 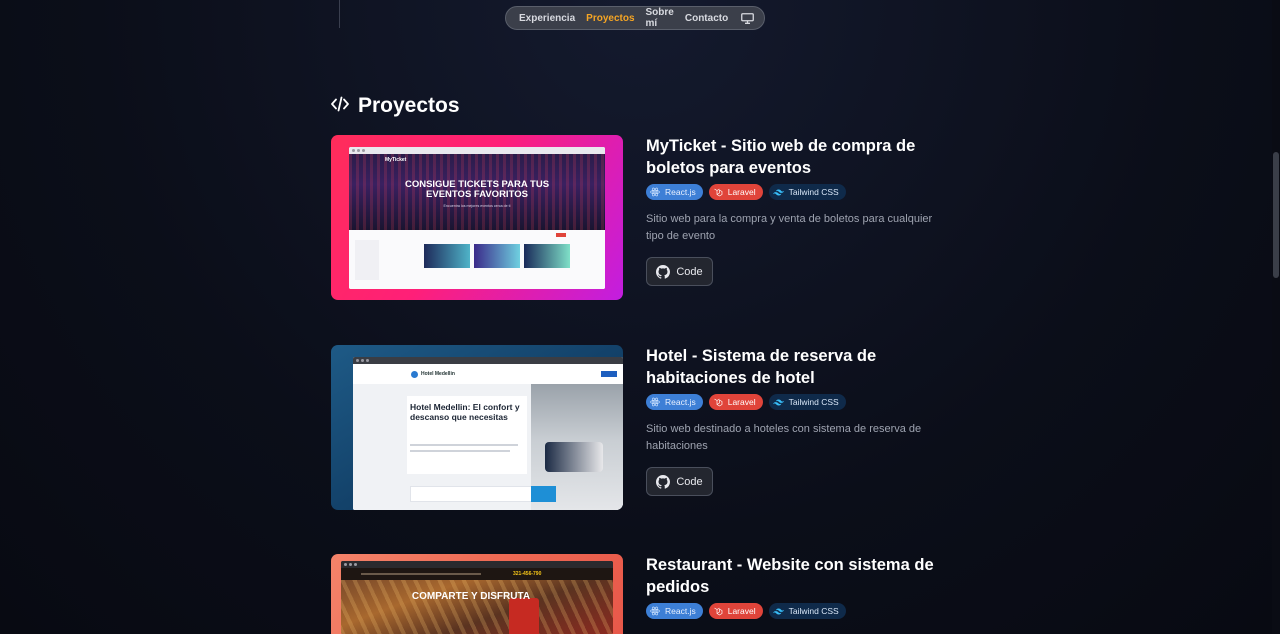 I want to click on project-preview-image: 321-456-790 COMPARTE Y DISFRUTA, so click(x=477, y=594).